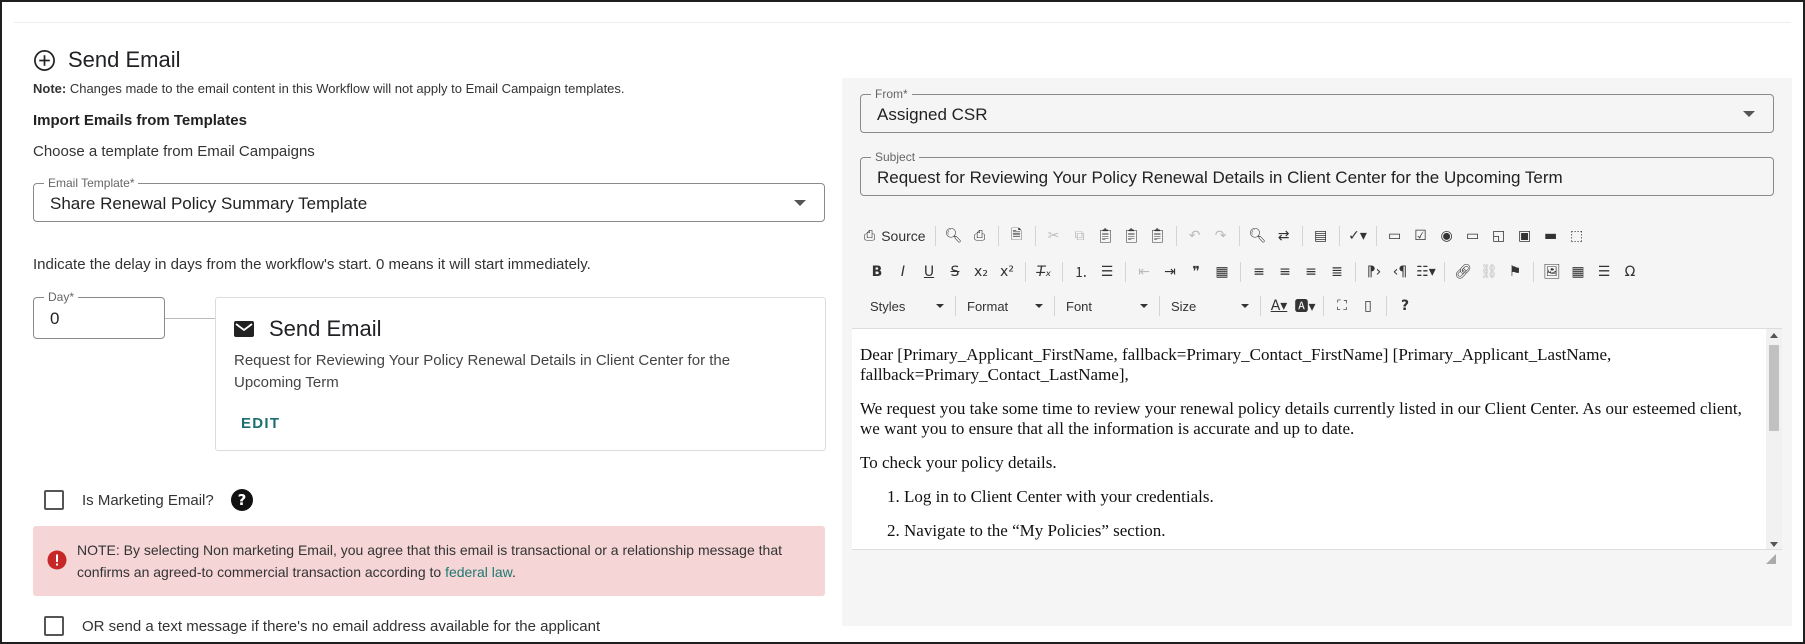 The image size is (1805, 644). Describe the element at coordinates (50, 88) in the screenshot. I see `note-label: Note:` at that location.